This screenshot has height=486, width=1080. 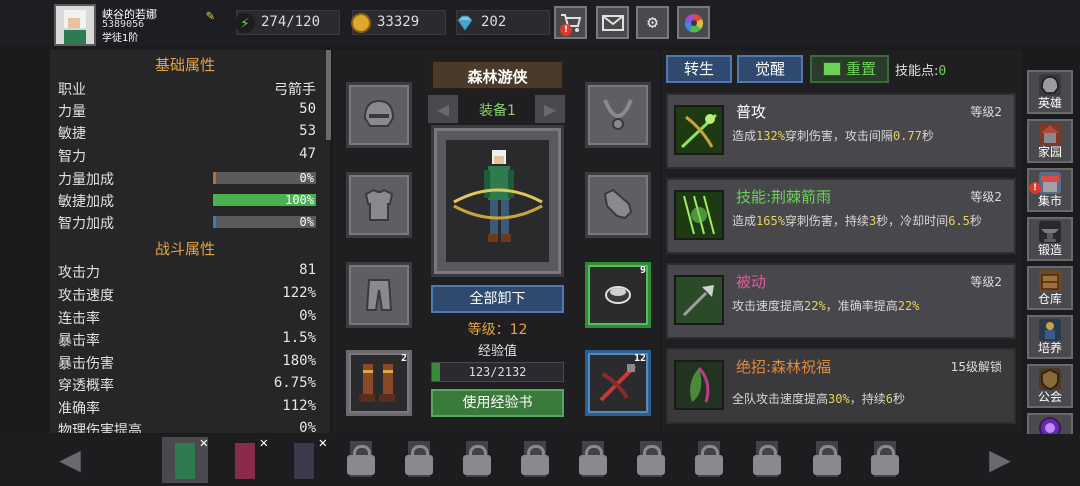 What do you see at coordinates (403, 358) in the screenshot?
I see `boots-count: 2` at bounding box center [403, 358].